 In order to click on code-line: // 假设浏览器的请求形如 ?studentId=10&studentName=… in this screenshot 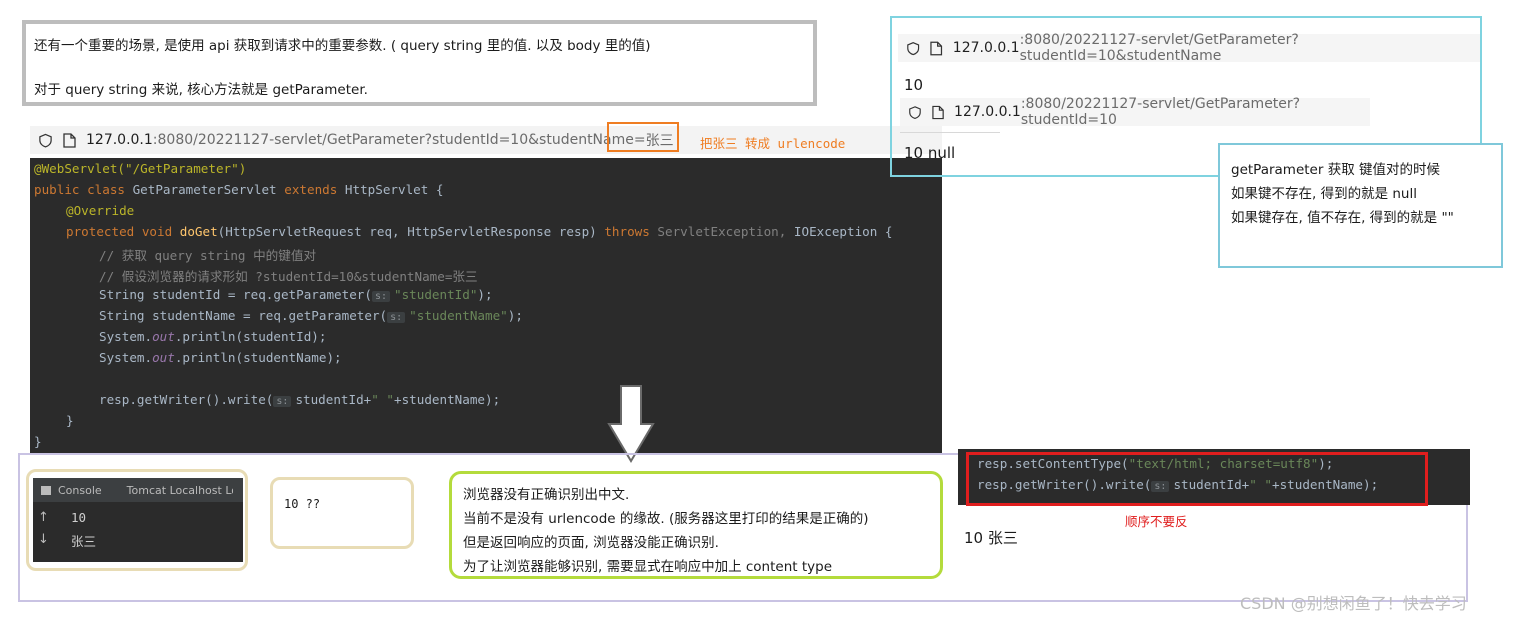, I will do `click(288, 276)`.